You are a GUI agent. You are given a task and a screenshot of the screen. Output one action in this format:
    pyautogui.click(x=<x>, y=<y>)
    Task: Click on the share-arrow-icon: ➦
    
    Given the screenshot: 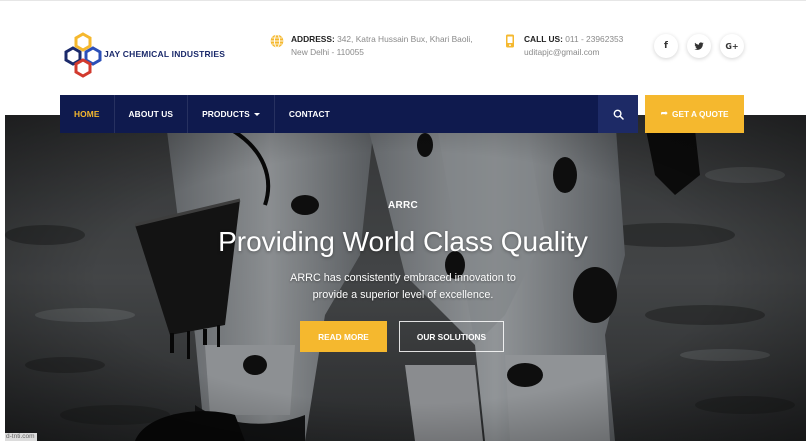 What is the action you would take?
    pyautogui.click(x=664, y=114)
    